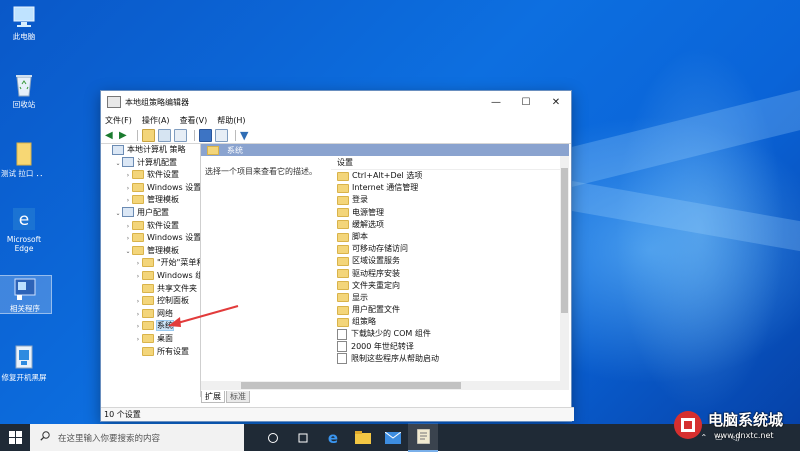  Describe the element at coordinates (164, 135) in the screenshot. I see `show-hide-tree-icon` at that location.